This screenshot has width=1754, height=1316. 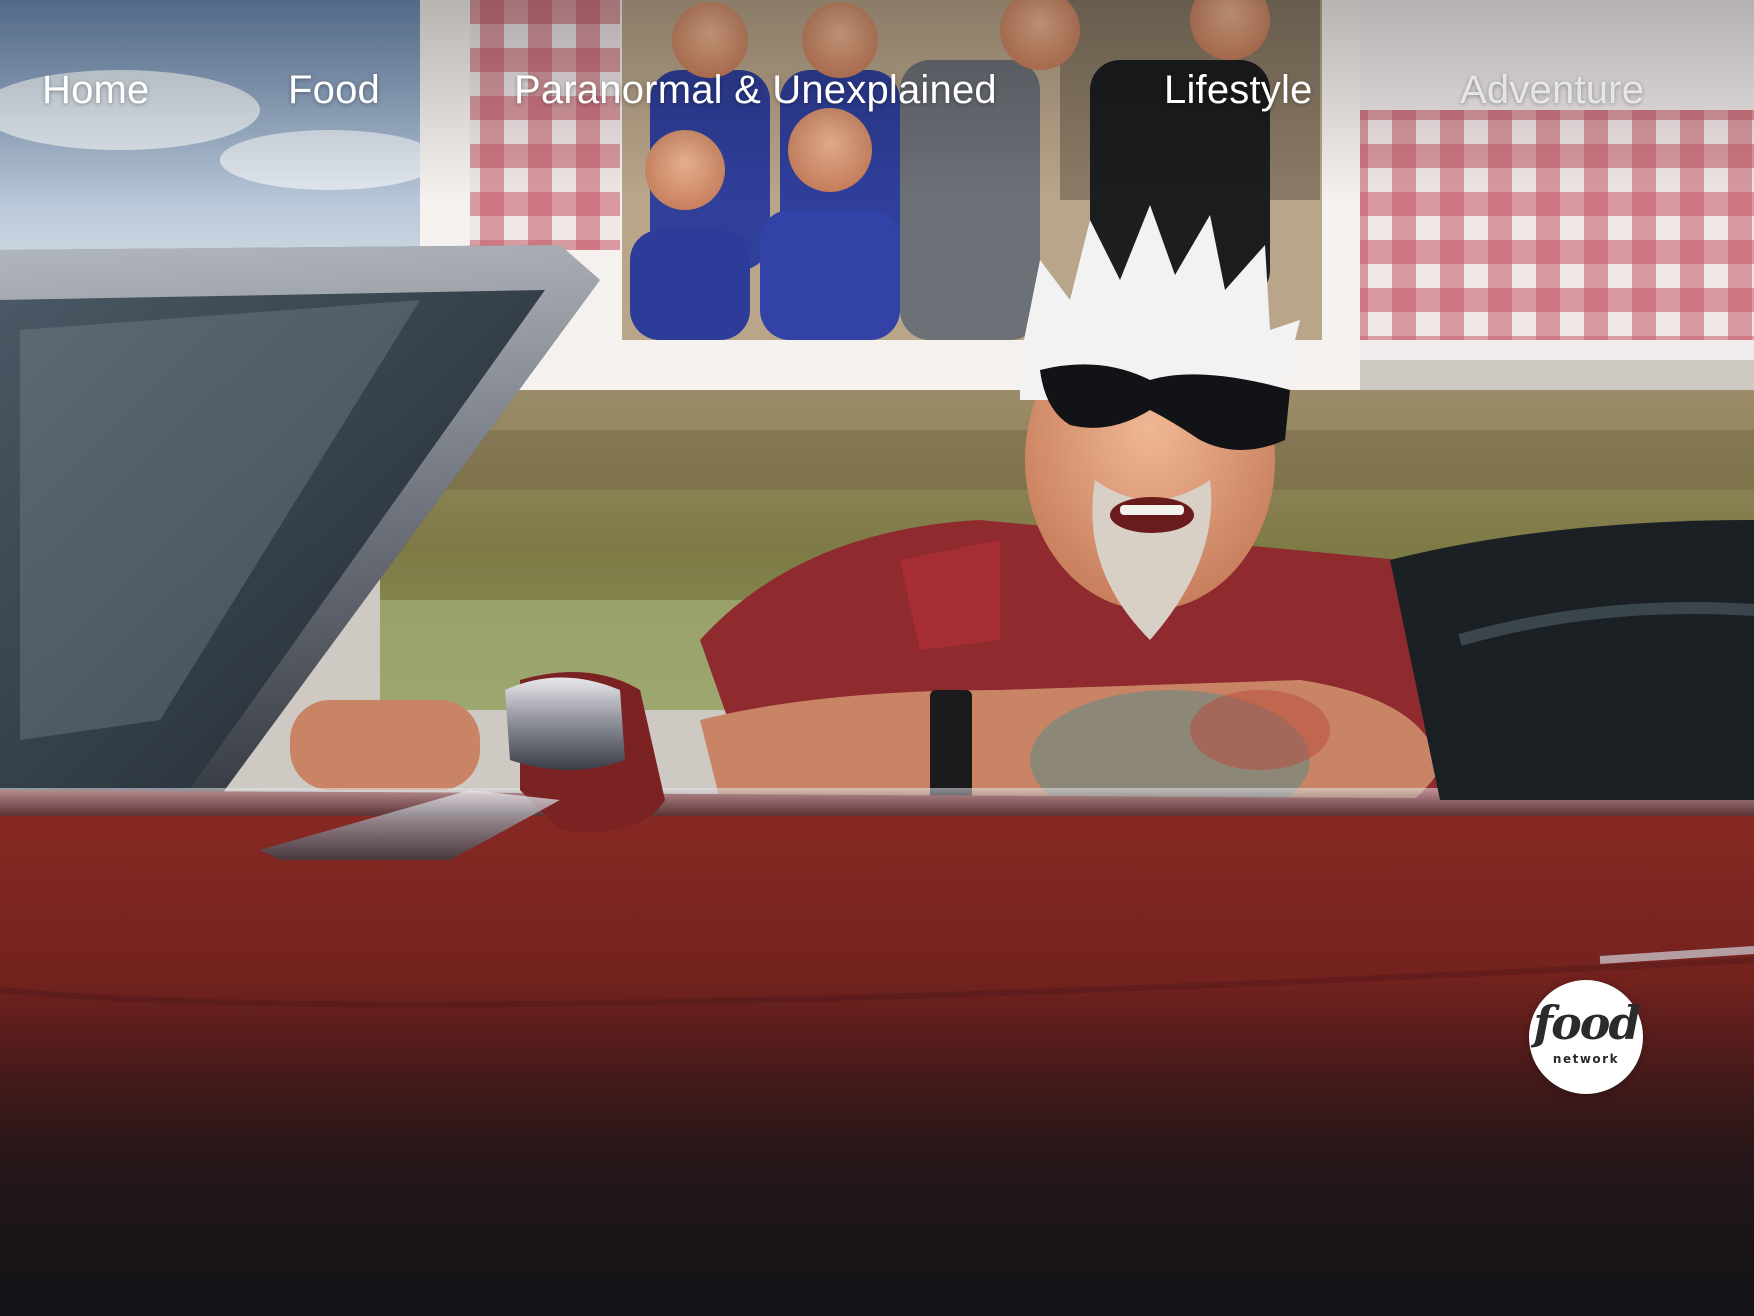 What do you see at coordinates (1238, 90) in the screenshot?
I see `nav-item-lifestyle: Lifestyle` at bounding box center [1238, 90].